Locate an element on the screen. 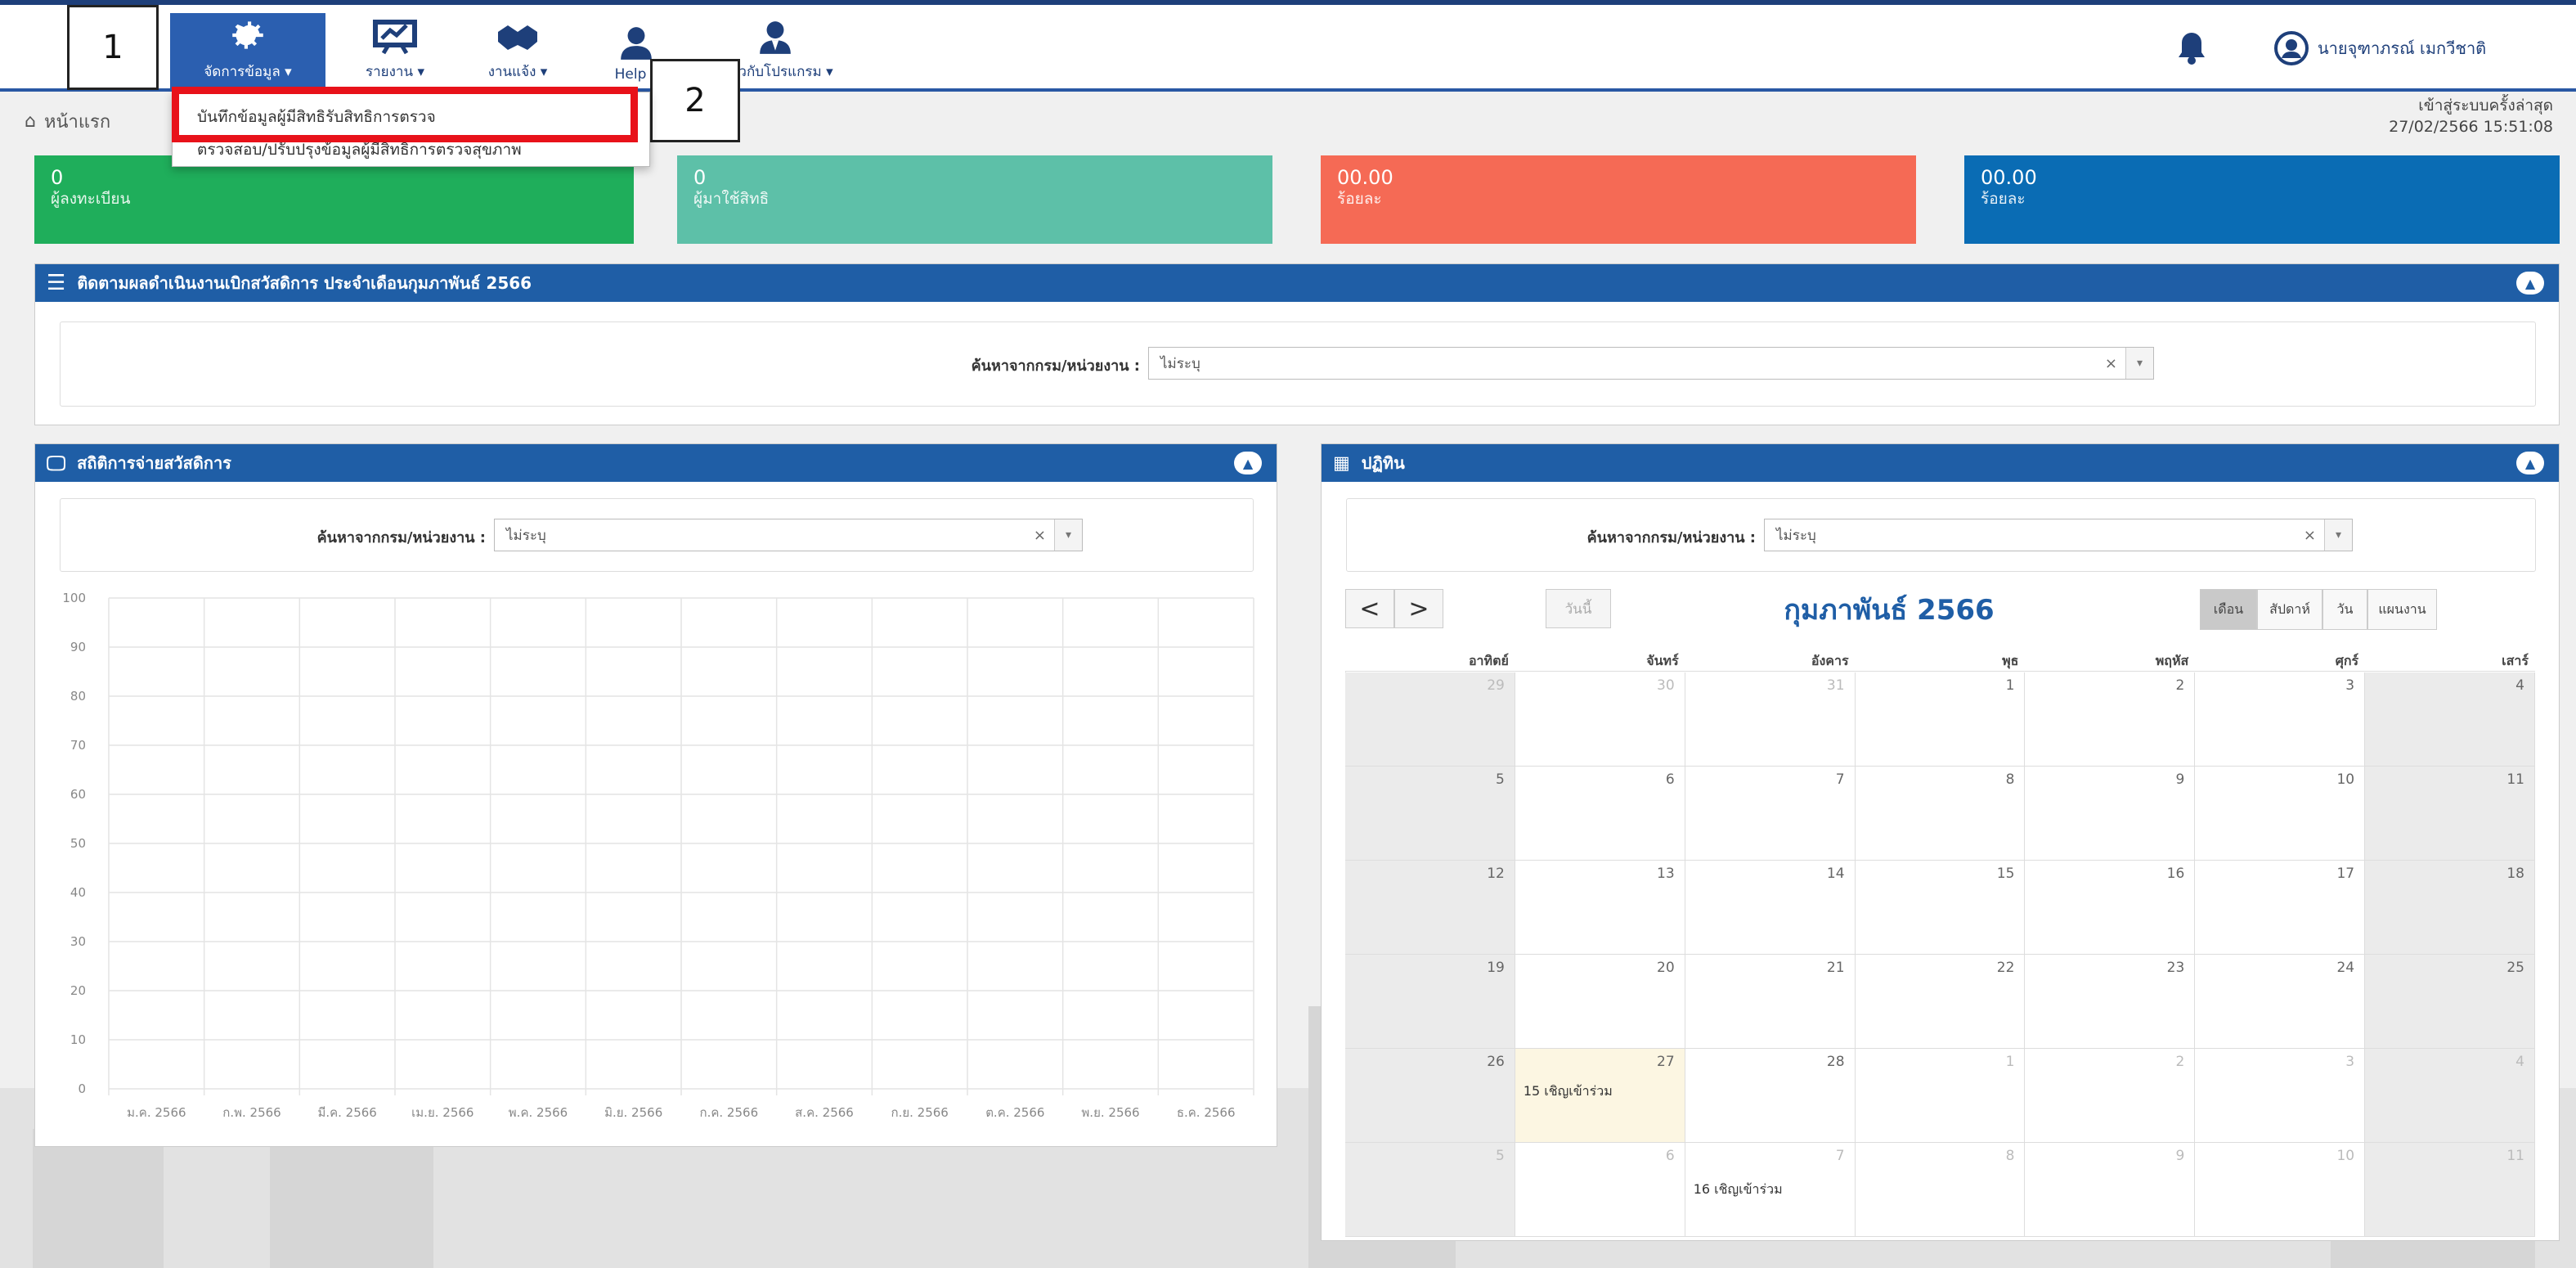  view-agenda-button: แผนงาน is located at coordinates (2402, 609).